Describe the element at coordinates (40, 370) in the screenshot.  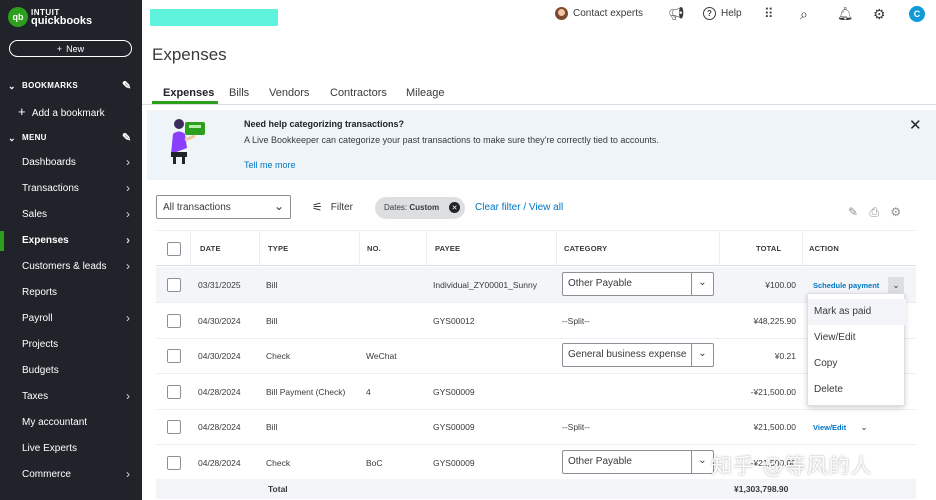
I see `sidebar-item-label: Budgets` at that location.